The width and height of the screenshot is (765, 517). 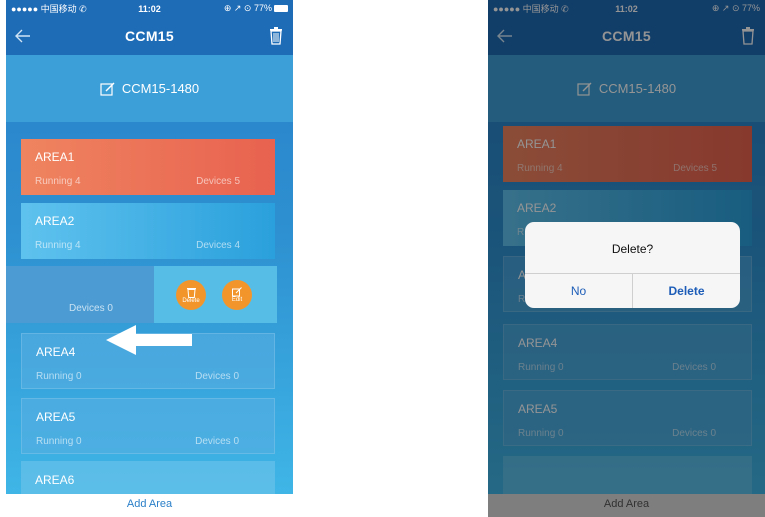 I want to click on edit-label: Edit, so click(x=237, y=300).